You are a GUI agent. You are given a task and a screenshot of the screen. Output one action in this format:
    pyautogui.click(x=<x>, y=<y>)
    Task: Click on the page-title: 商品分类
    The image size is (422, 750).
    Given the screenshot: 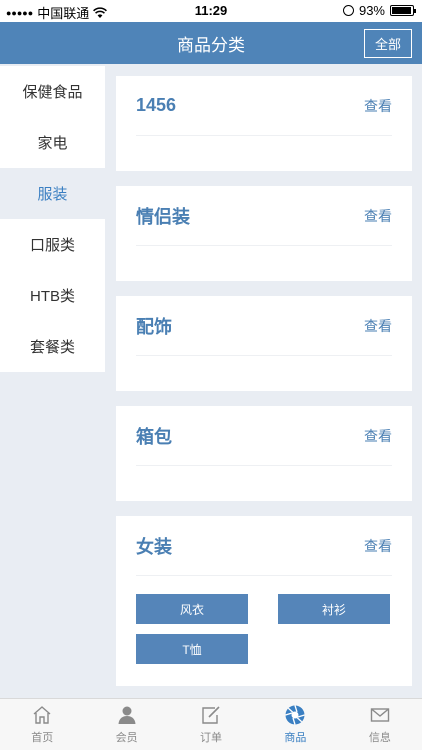 What is the action you would take?
    pyautogui.click(x=211, y=45)
    